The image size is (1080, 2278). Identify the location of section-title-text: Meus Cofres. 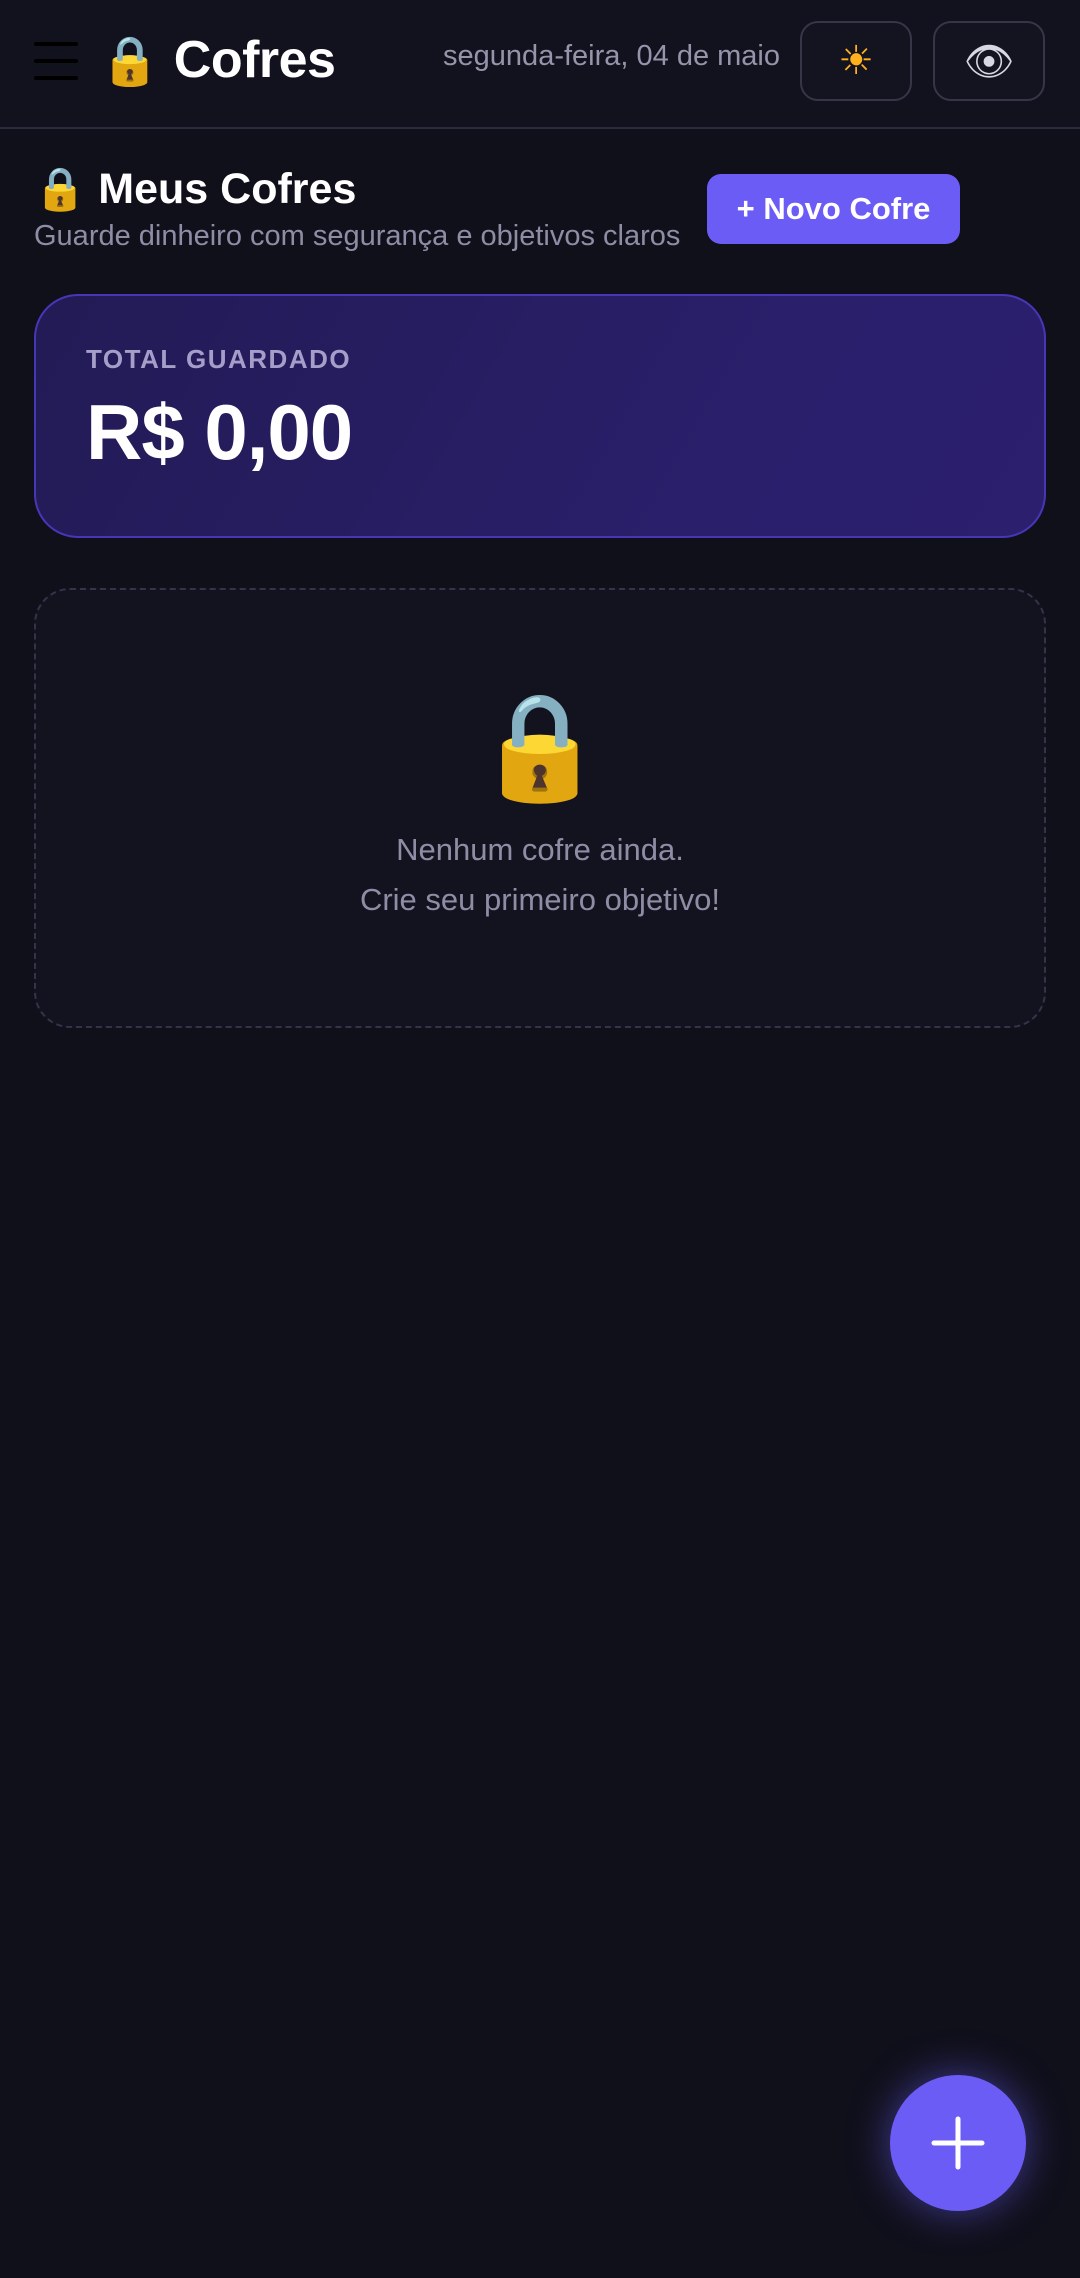
(227, 188).